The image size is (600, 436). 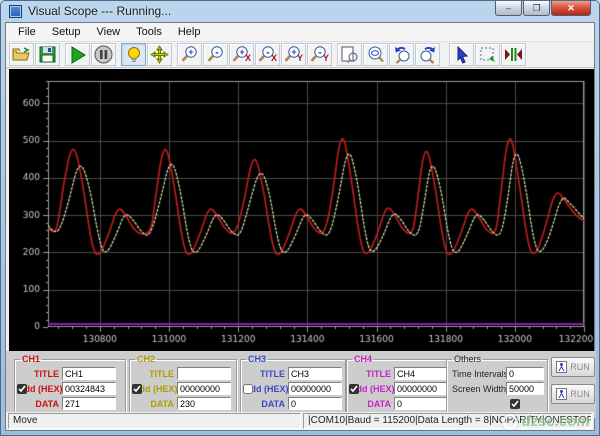 I want to click on select-icon, so click(x=487, y=54).